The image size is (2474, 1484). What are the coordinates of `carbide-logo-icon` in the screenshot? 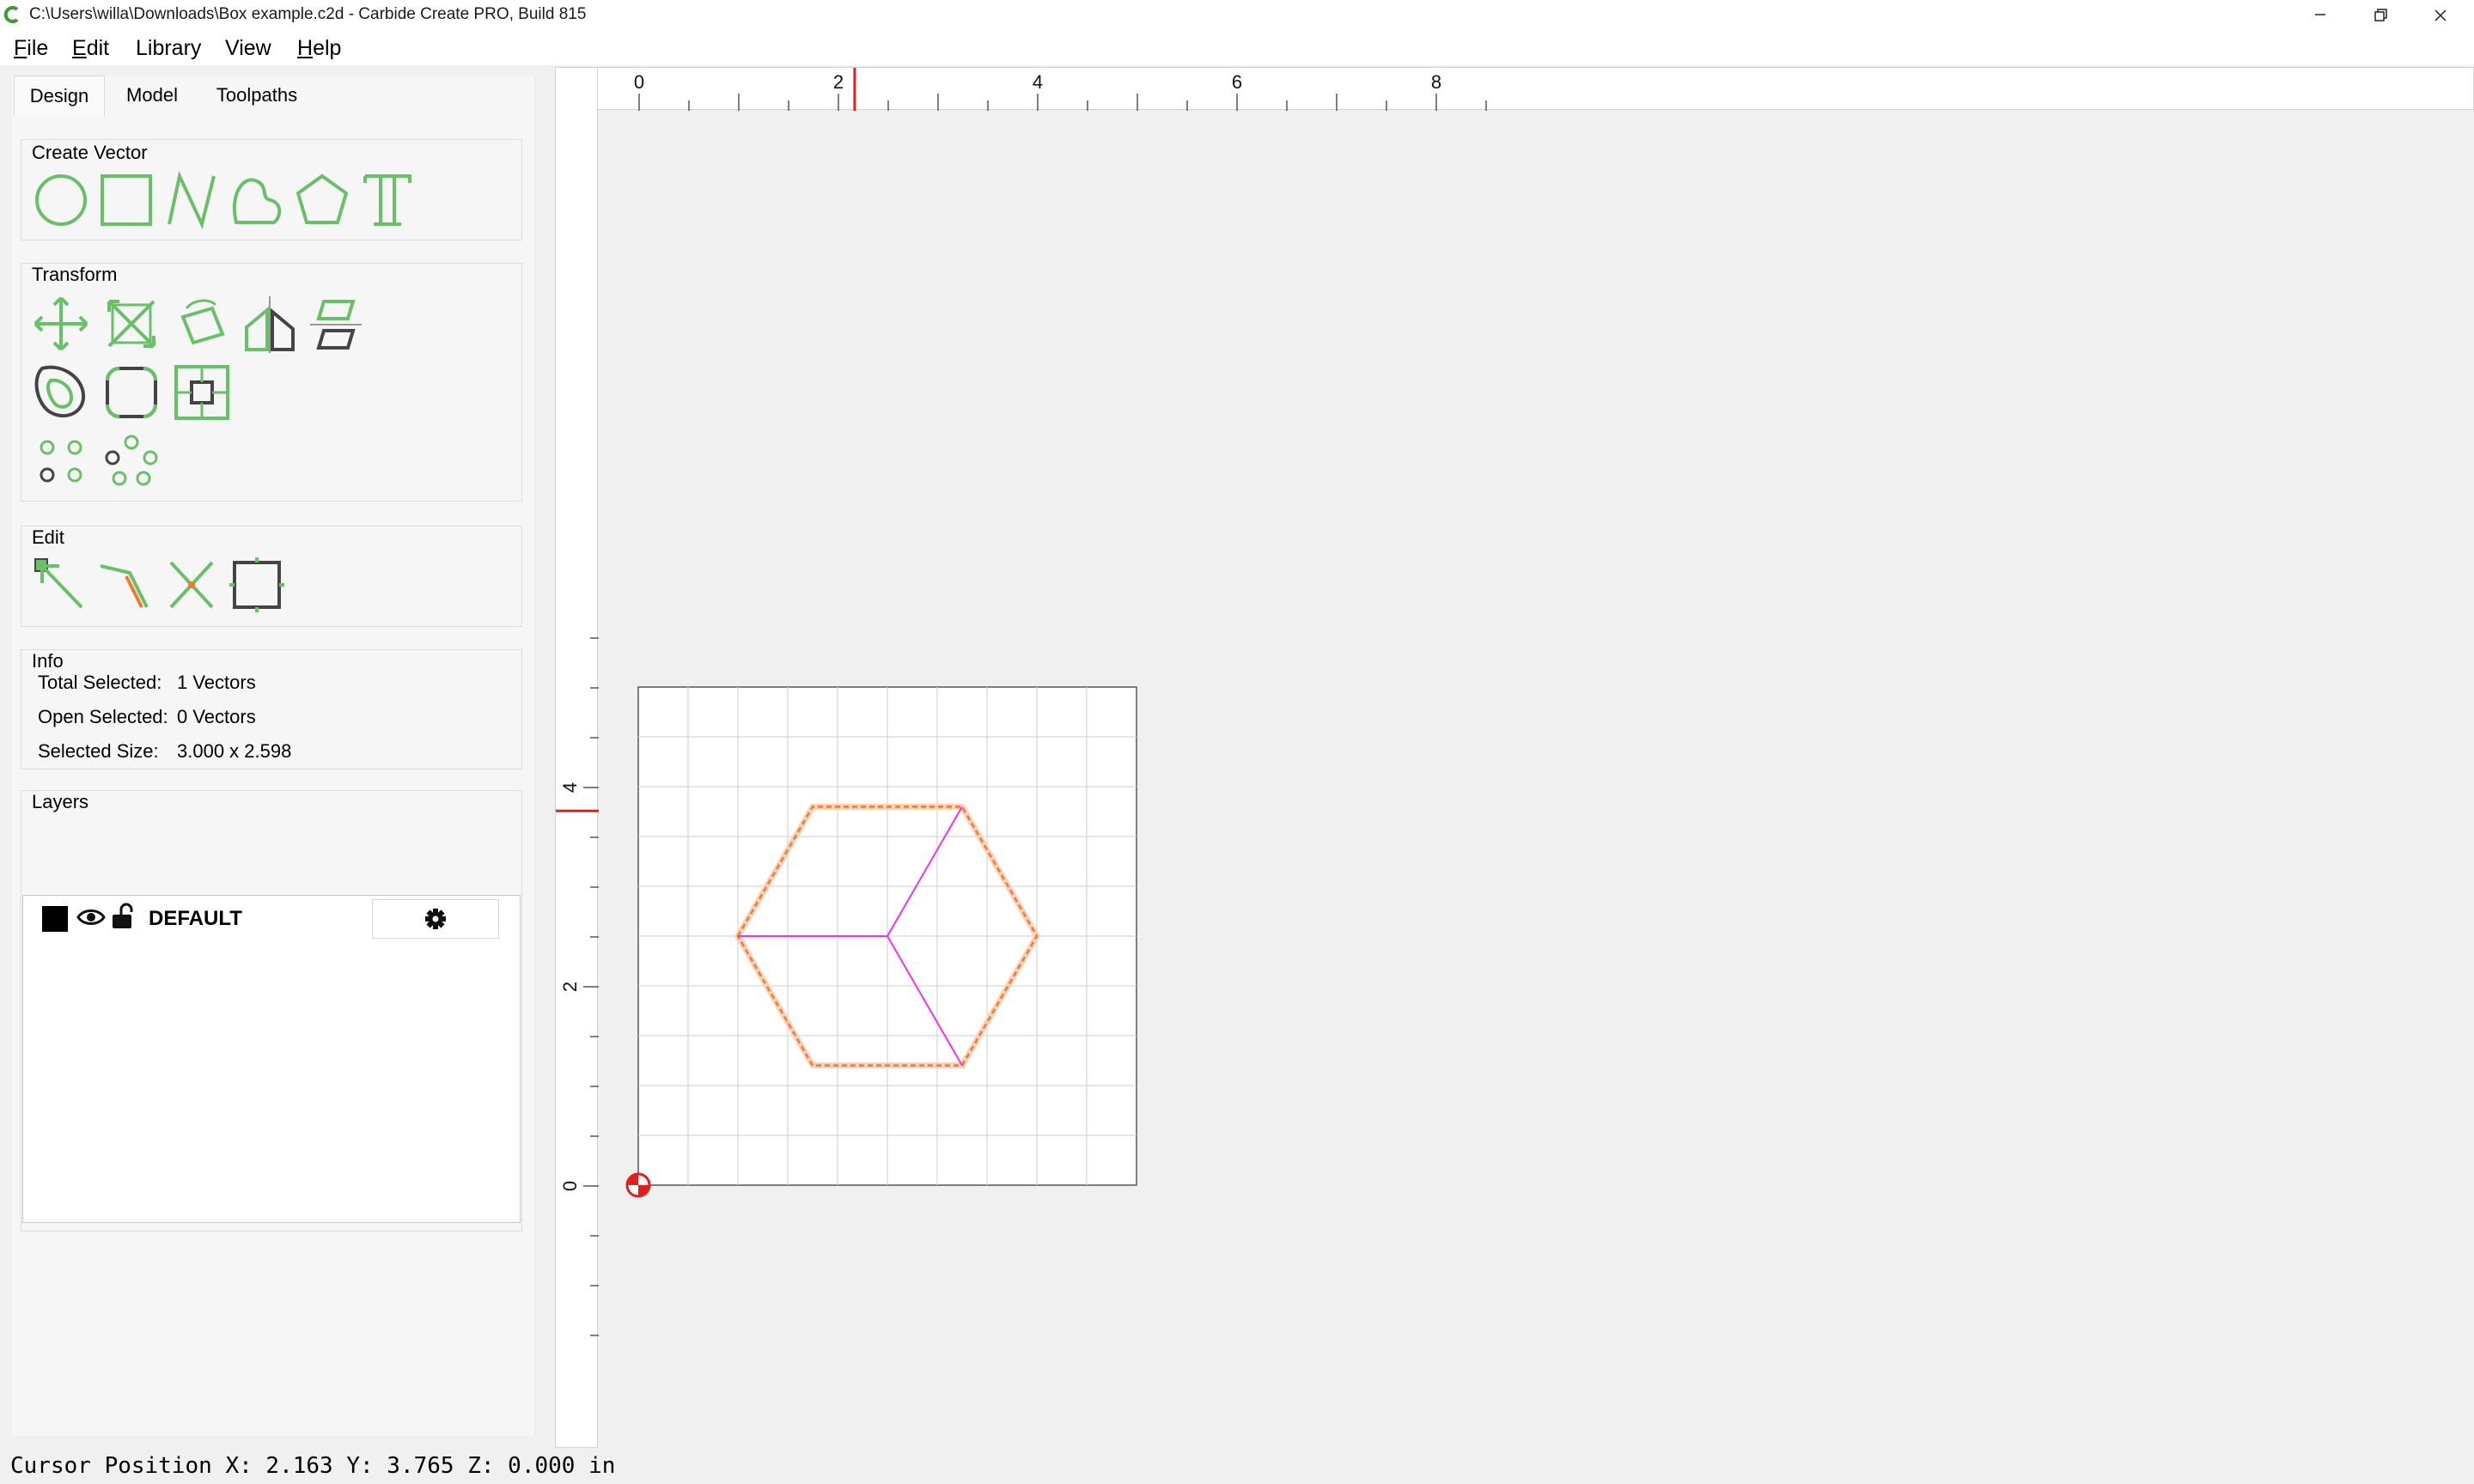 It's located at (11, 15).